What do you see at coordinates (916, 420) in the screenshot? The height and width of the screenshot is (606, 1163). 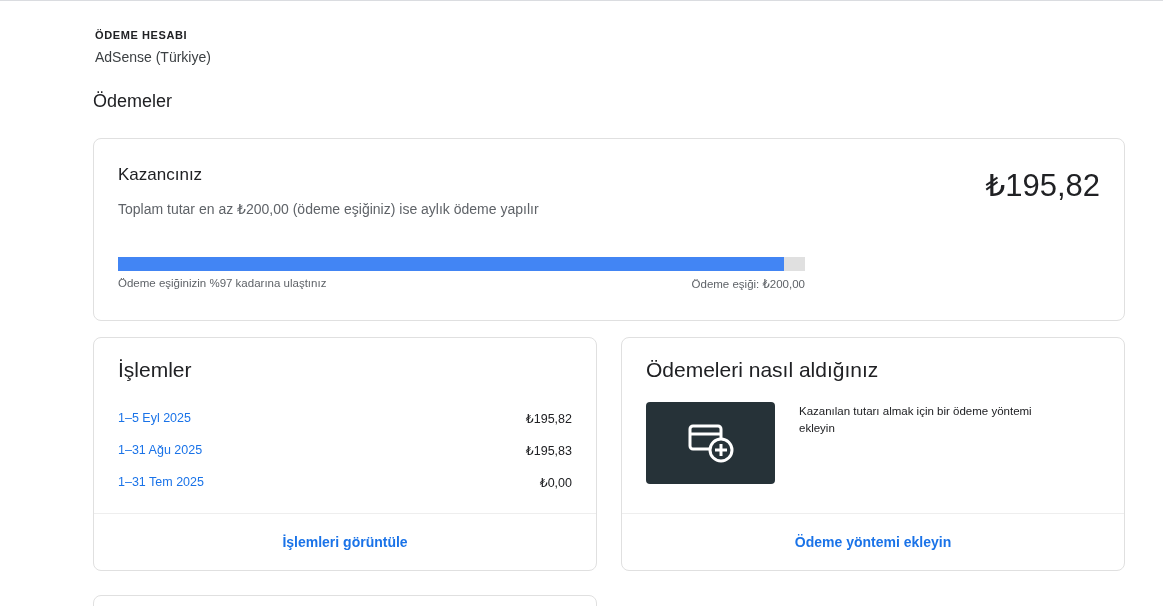 I see `description: Kazanılan tutarı almak için bir ödeme yöntemi ekleyin` at bounding box center [916, 420].